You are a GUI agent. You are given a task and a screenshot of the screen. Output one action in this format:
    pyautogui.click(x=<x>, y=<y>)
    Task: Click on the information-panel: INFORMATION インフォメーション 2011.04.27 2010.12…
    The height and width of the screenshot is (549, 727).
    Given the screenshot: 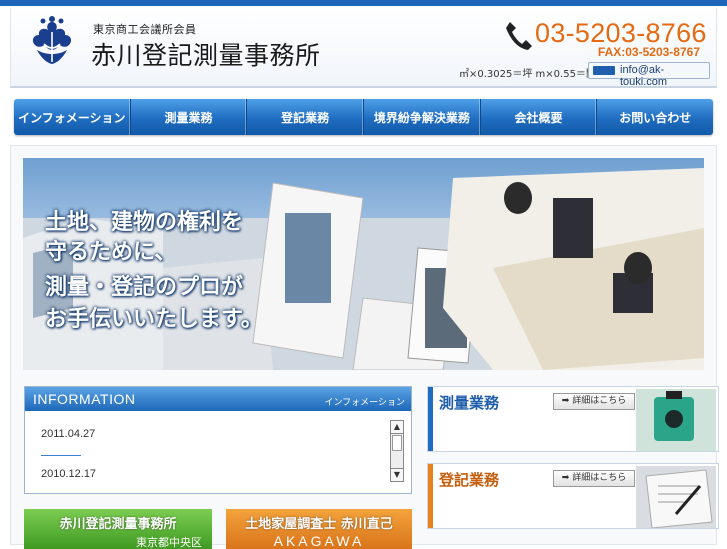 What is the action you would take?
    pyautogui.click(x=218, y=440)
    